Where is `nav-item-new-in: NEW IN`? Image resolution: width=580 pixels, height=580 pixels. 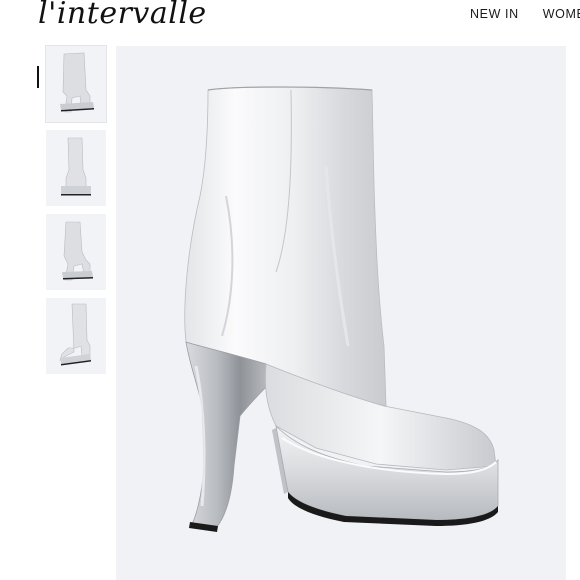
nav-item-new-in: NEW IN is located at coordinates (494, 14).